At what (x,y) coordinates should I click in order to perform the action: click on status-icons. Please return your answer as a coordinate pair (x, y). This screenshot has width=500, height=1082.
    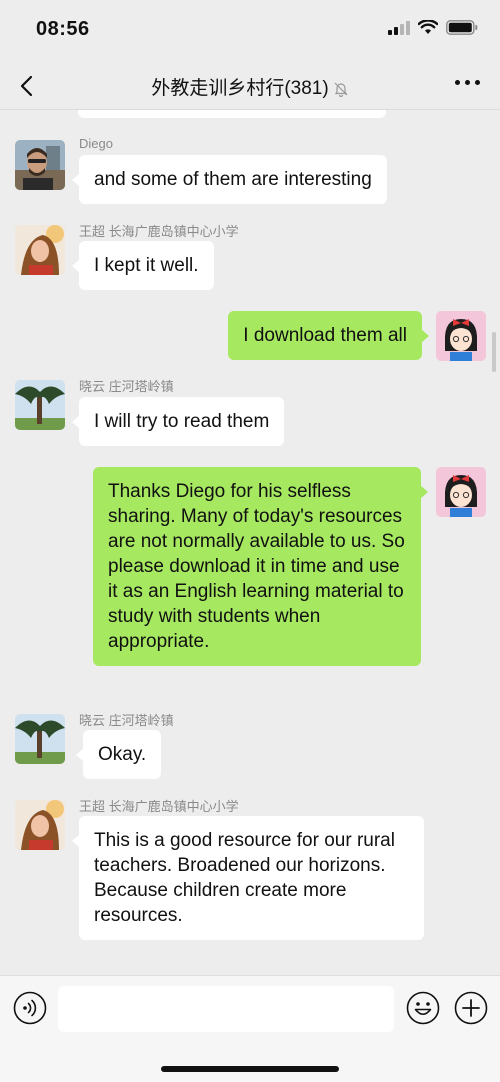
    Looking at the image, I should click on (433, 27).